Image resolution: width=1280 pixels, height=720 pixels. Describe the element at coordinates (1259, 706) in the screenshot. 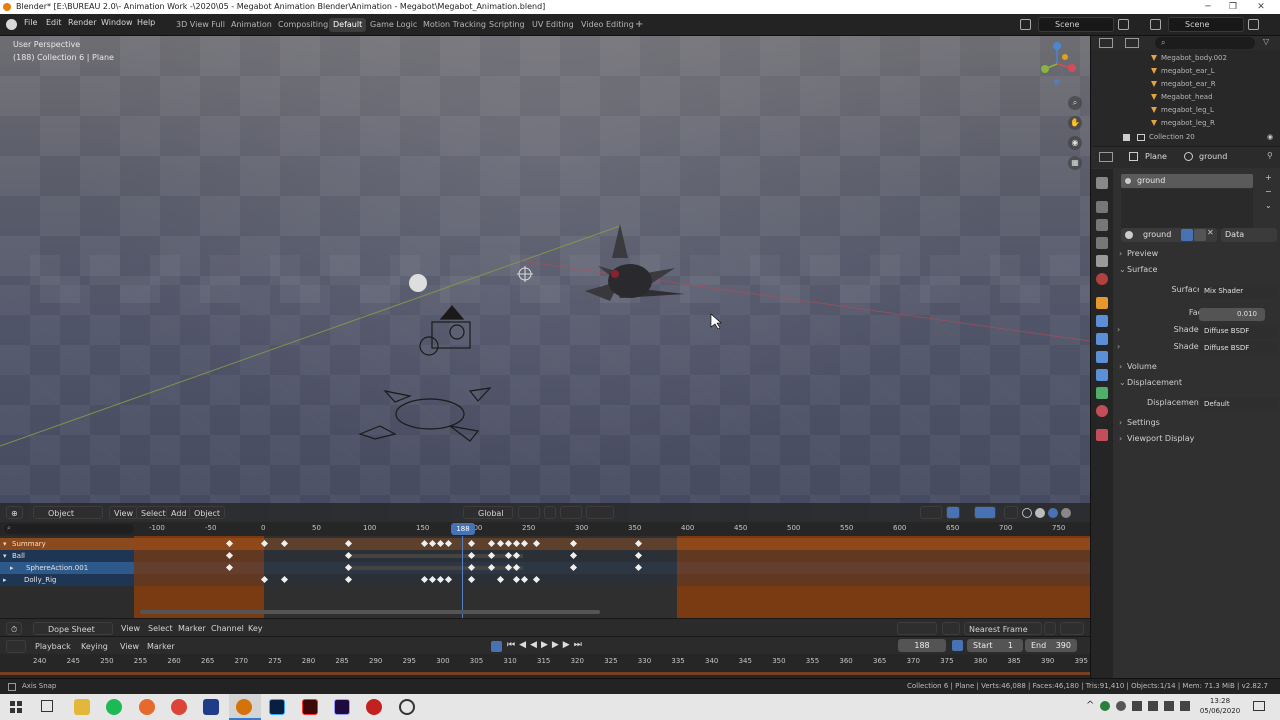

I see `notifications-icon` at that location.